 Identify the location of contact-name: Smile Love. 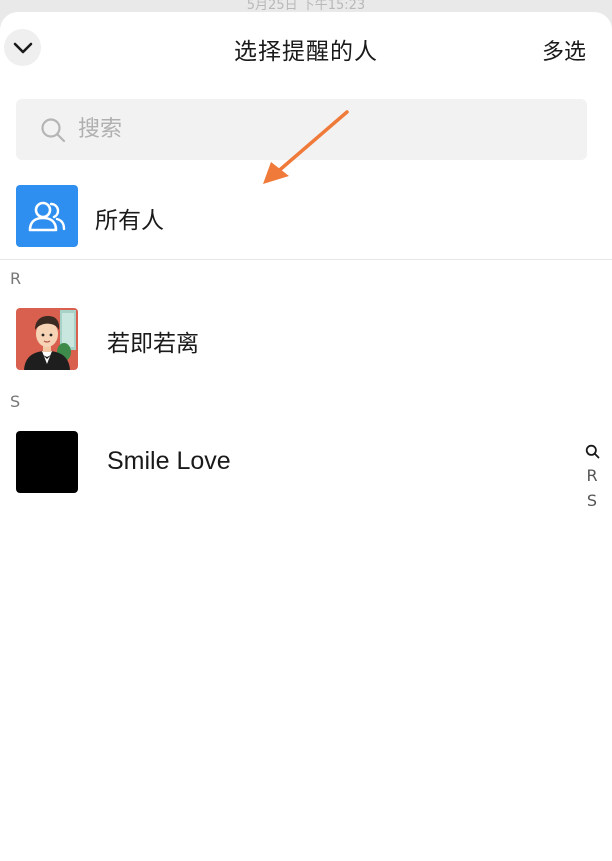
(169, 461).